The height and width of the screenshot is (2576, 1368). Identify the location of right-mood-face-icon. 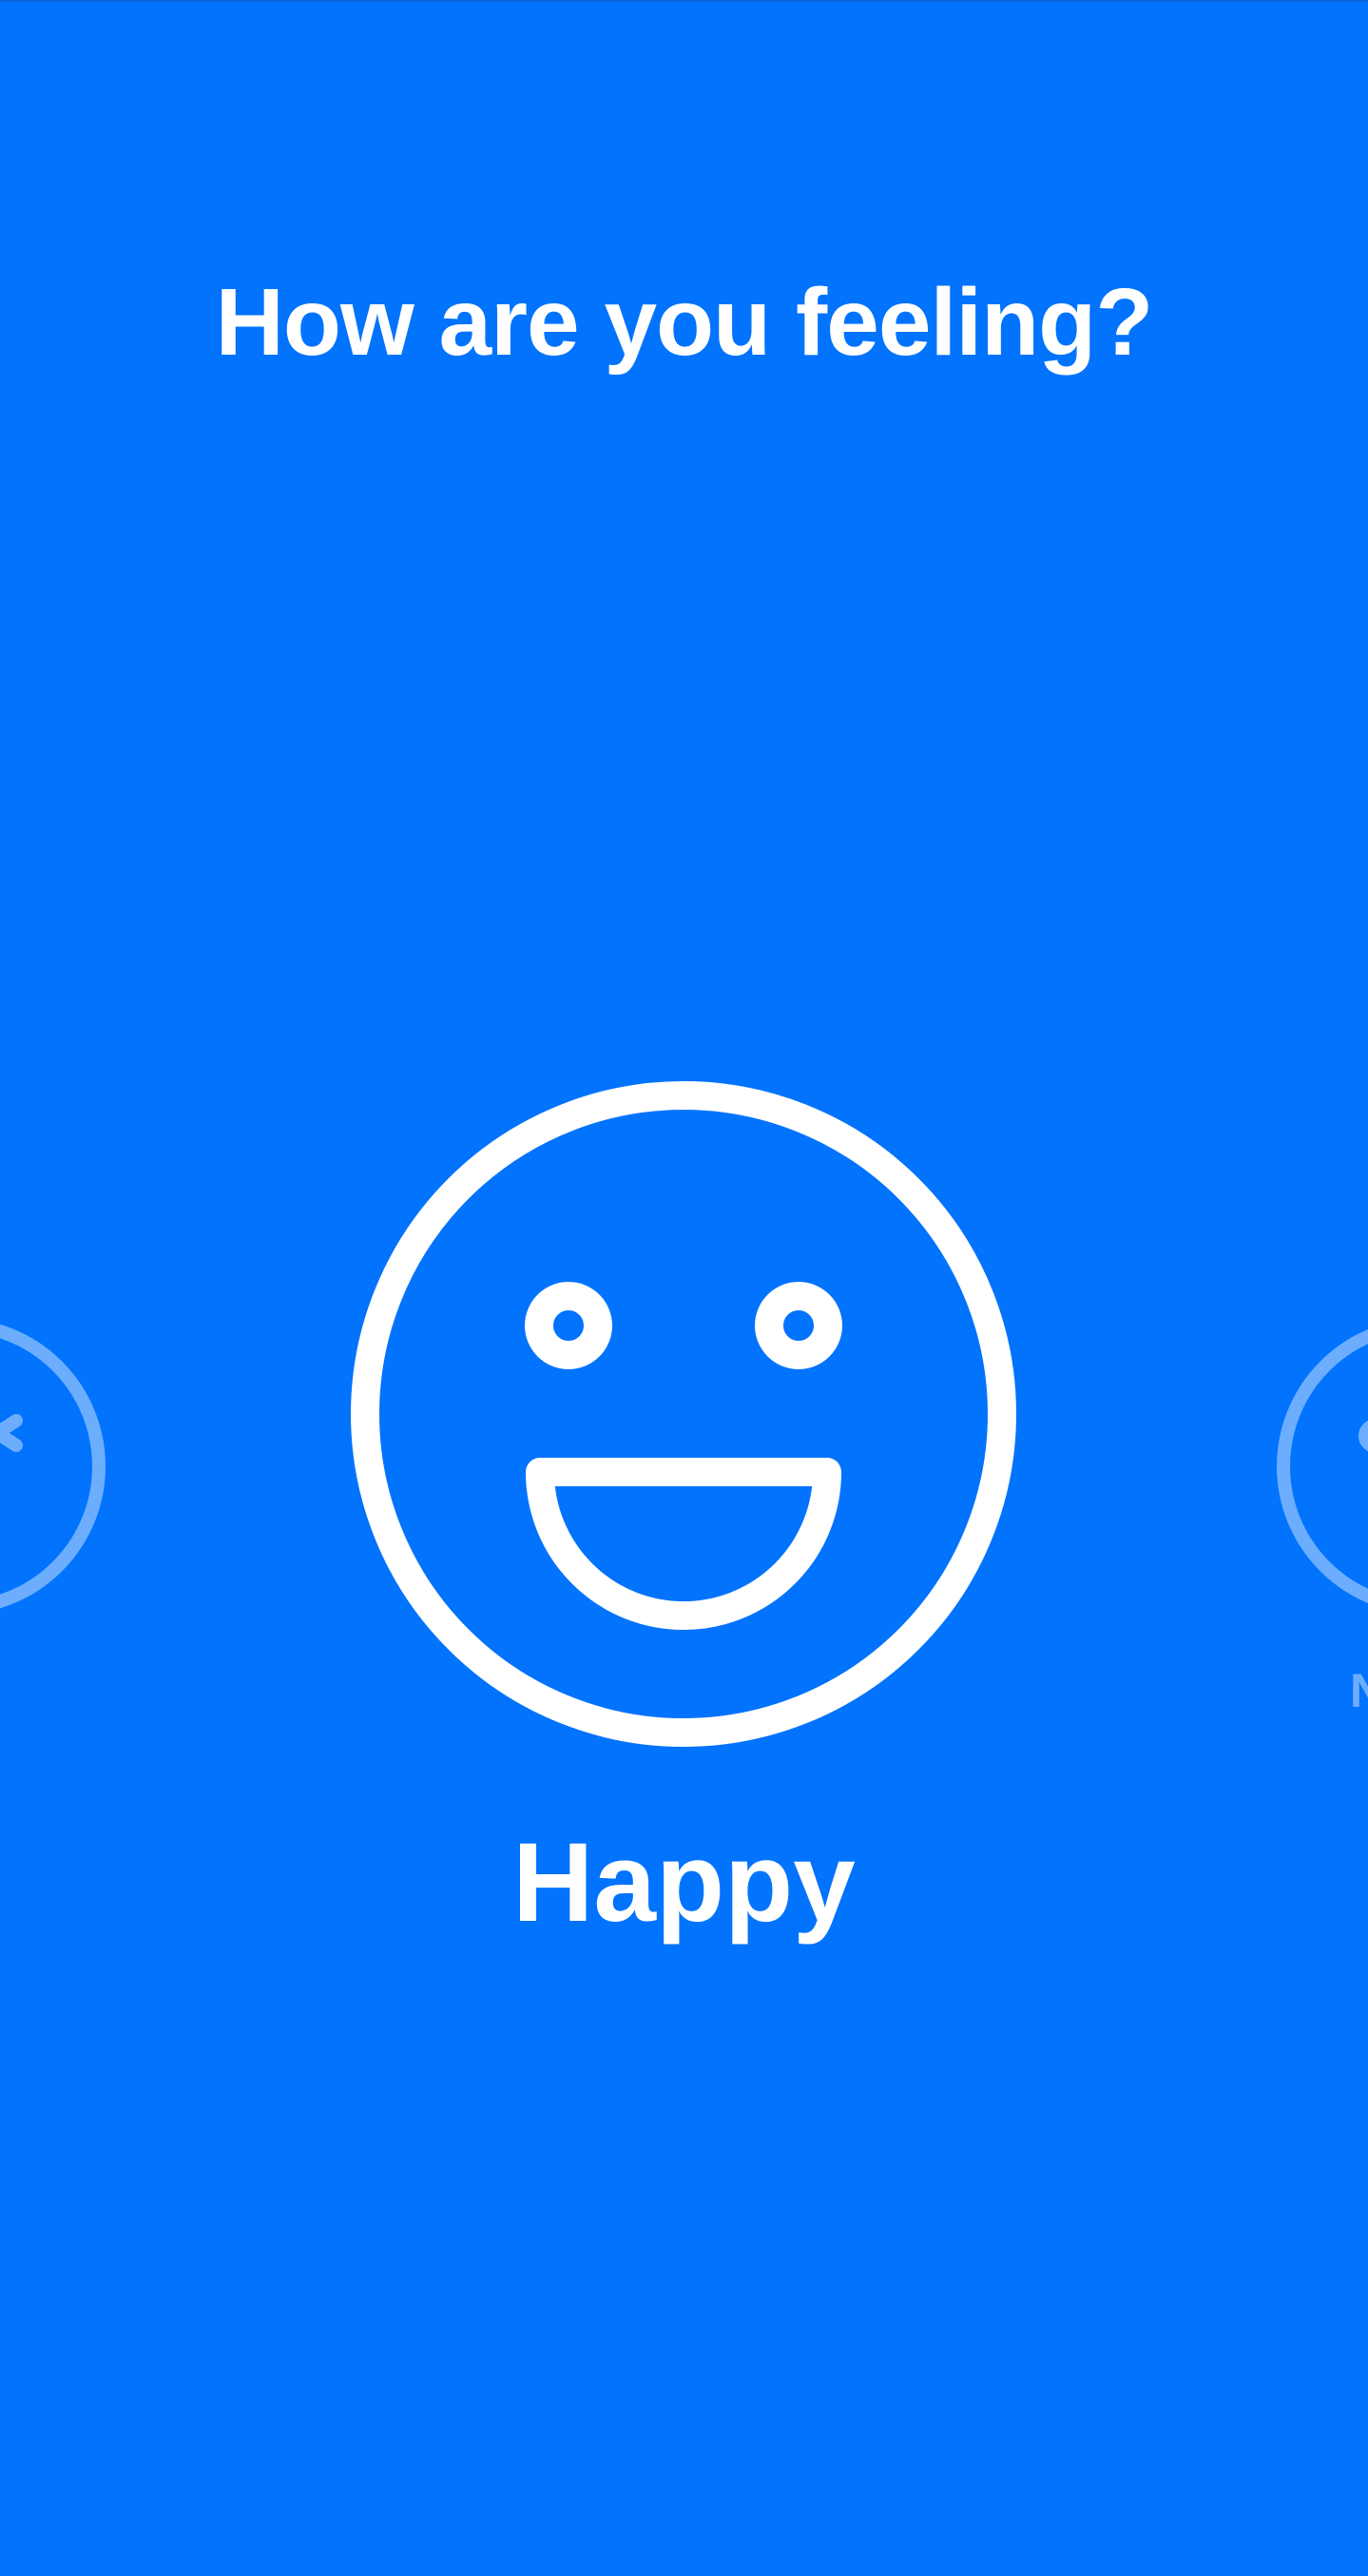
(1322, 1466).